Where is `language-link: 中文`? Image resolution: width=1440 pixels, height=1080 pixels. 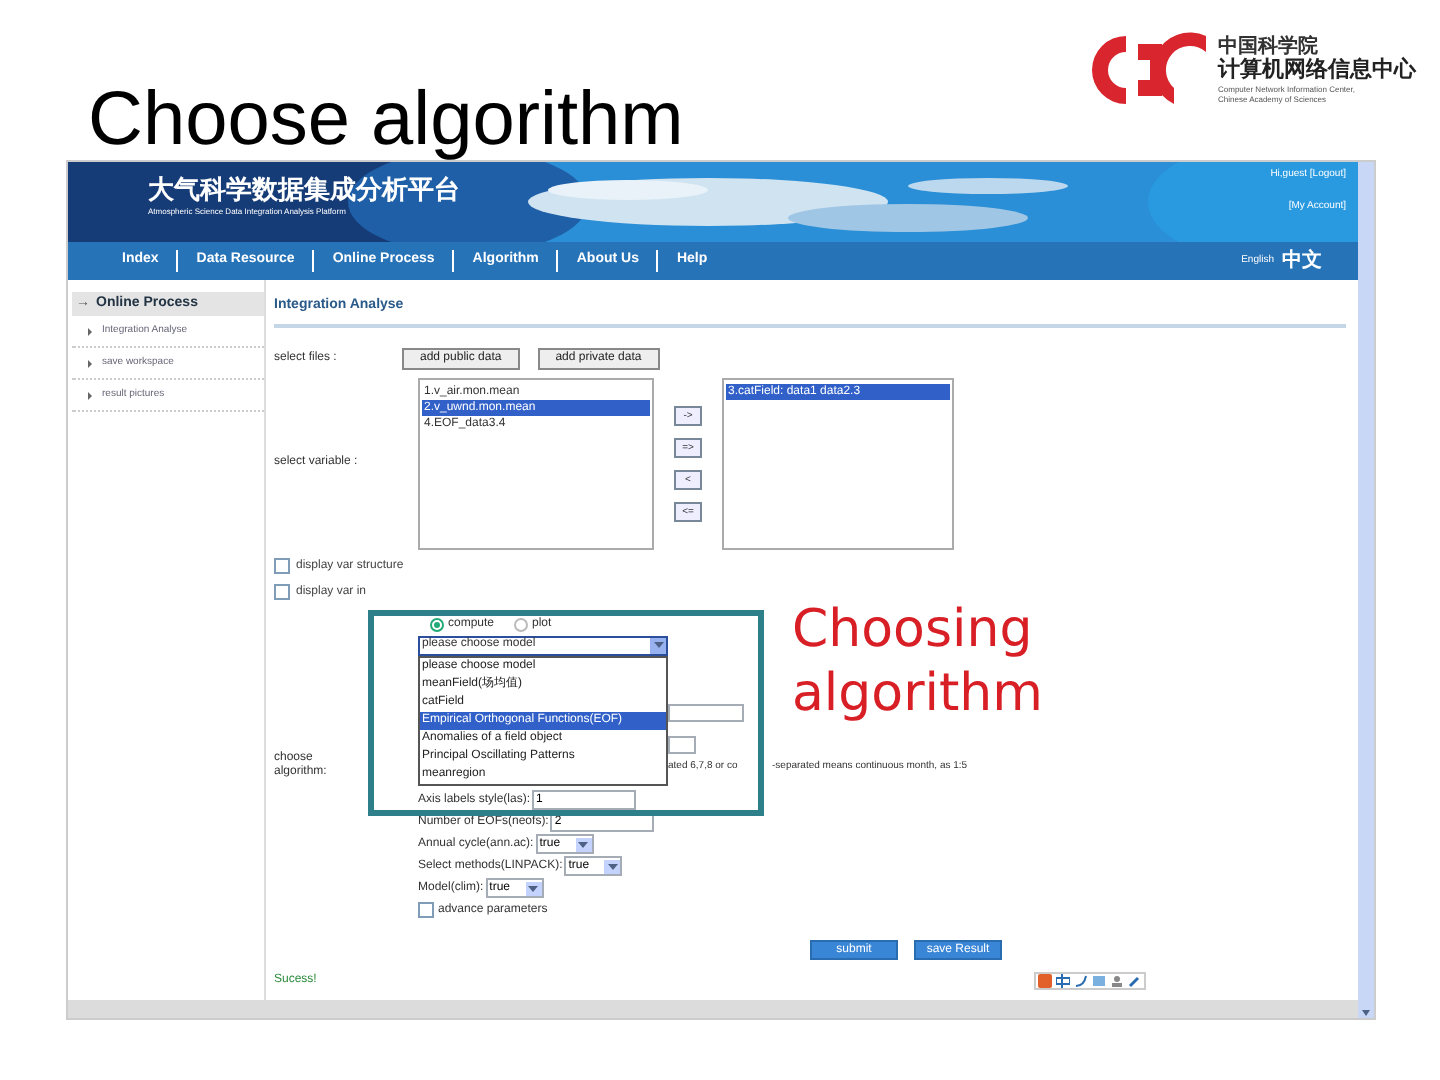 language-link: 中文 is located at coordinates (1302, 261).